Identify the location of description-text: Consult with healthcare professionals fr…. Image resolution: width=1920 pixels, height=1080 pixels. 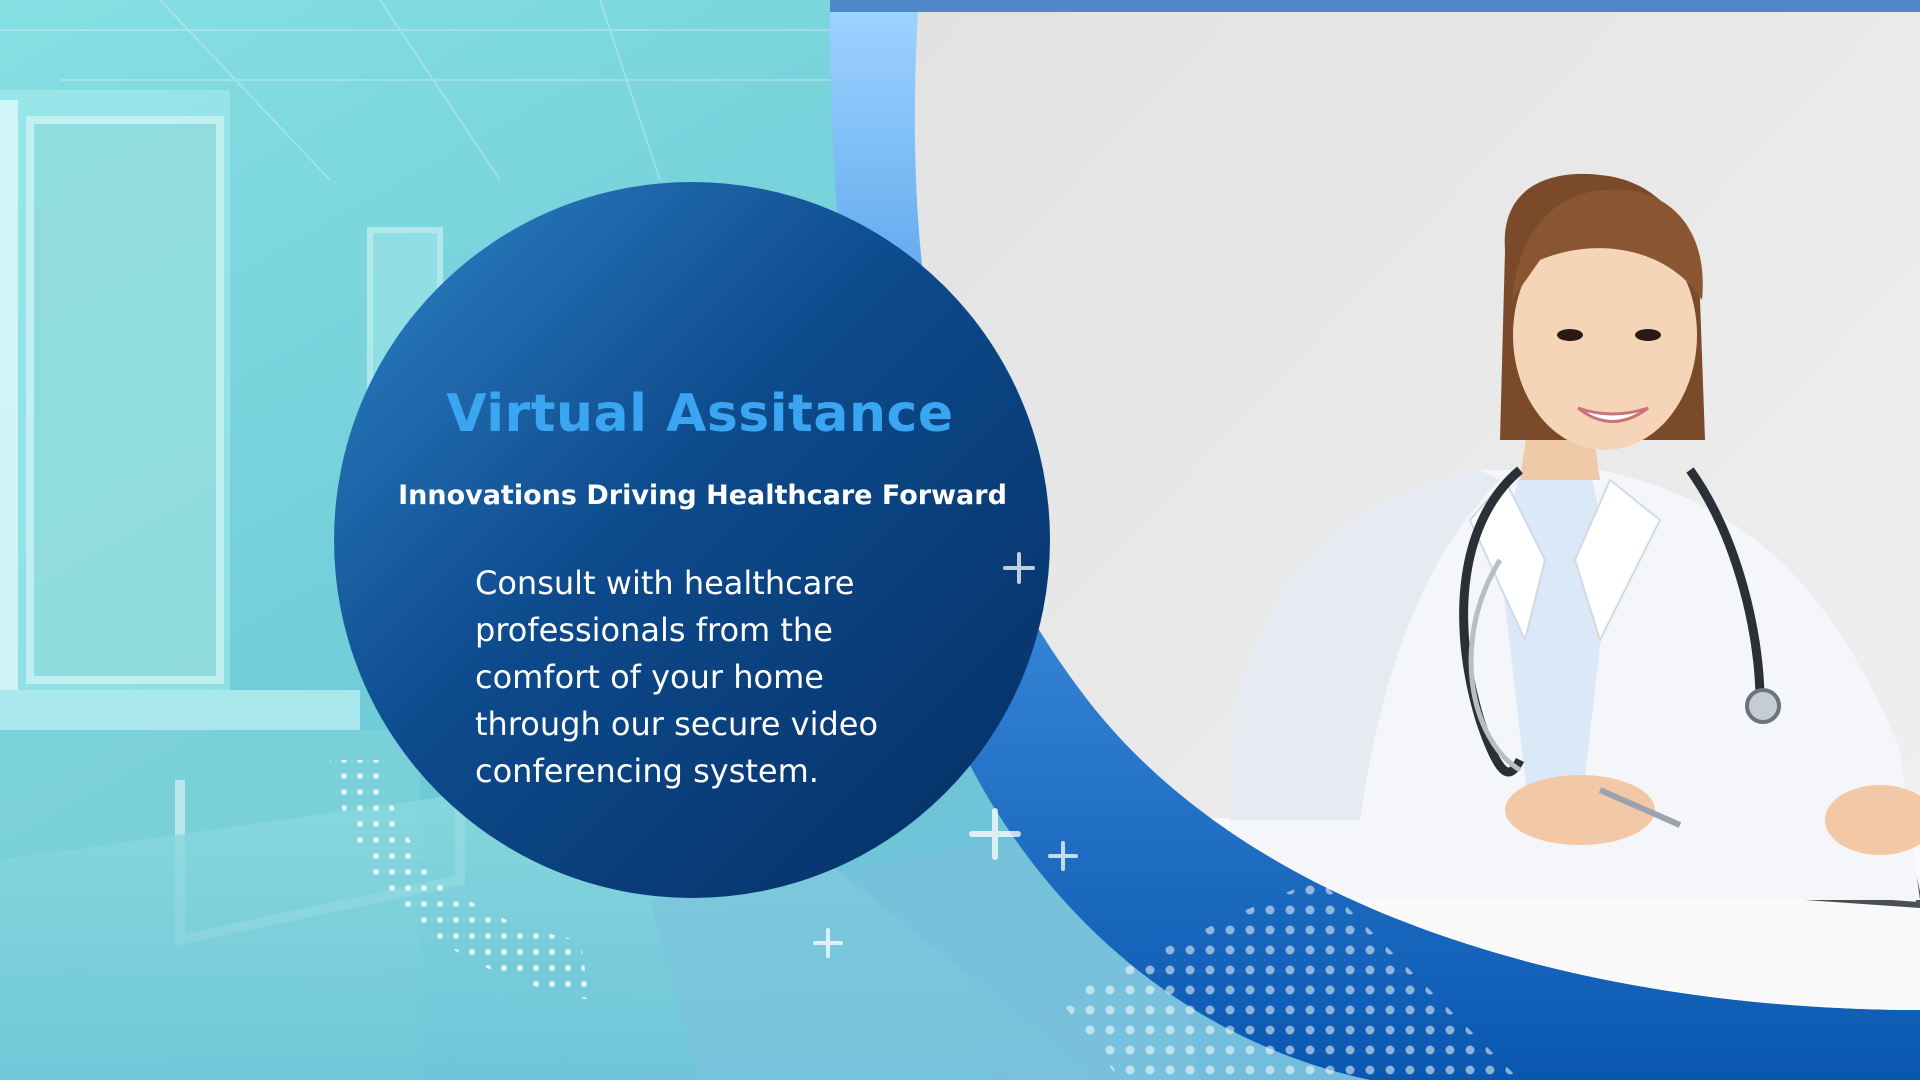
(677, 677).